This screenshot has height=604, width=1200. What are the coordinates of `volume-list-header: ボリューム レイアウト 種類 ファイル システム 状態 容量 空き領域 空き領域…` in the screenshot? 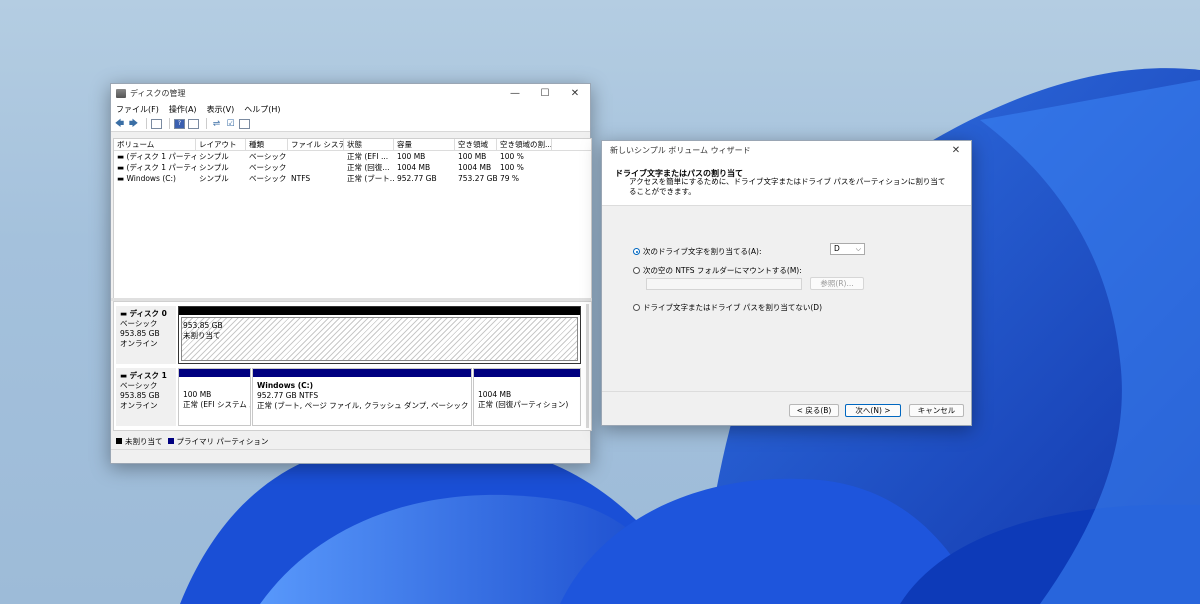 It's located at (352, 145).